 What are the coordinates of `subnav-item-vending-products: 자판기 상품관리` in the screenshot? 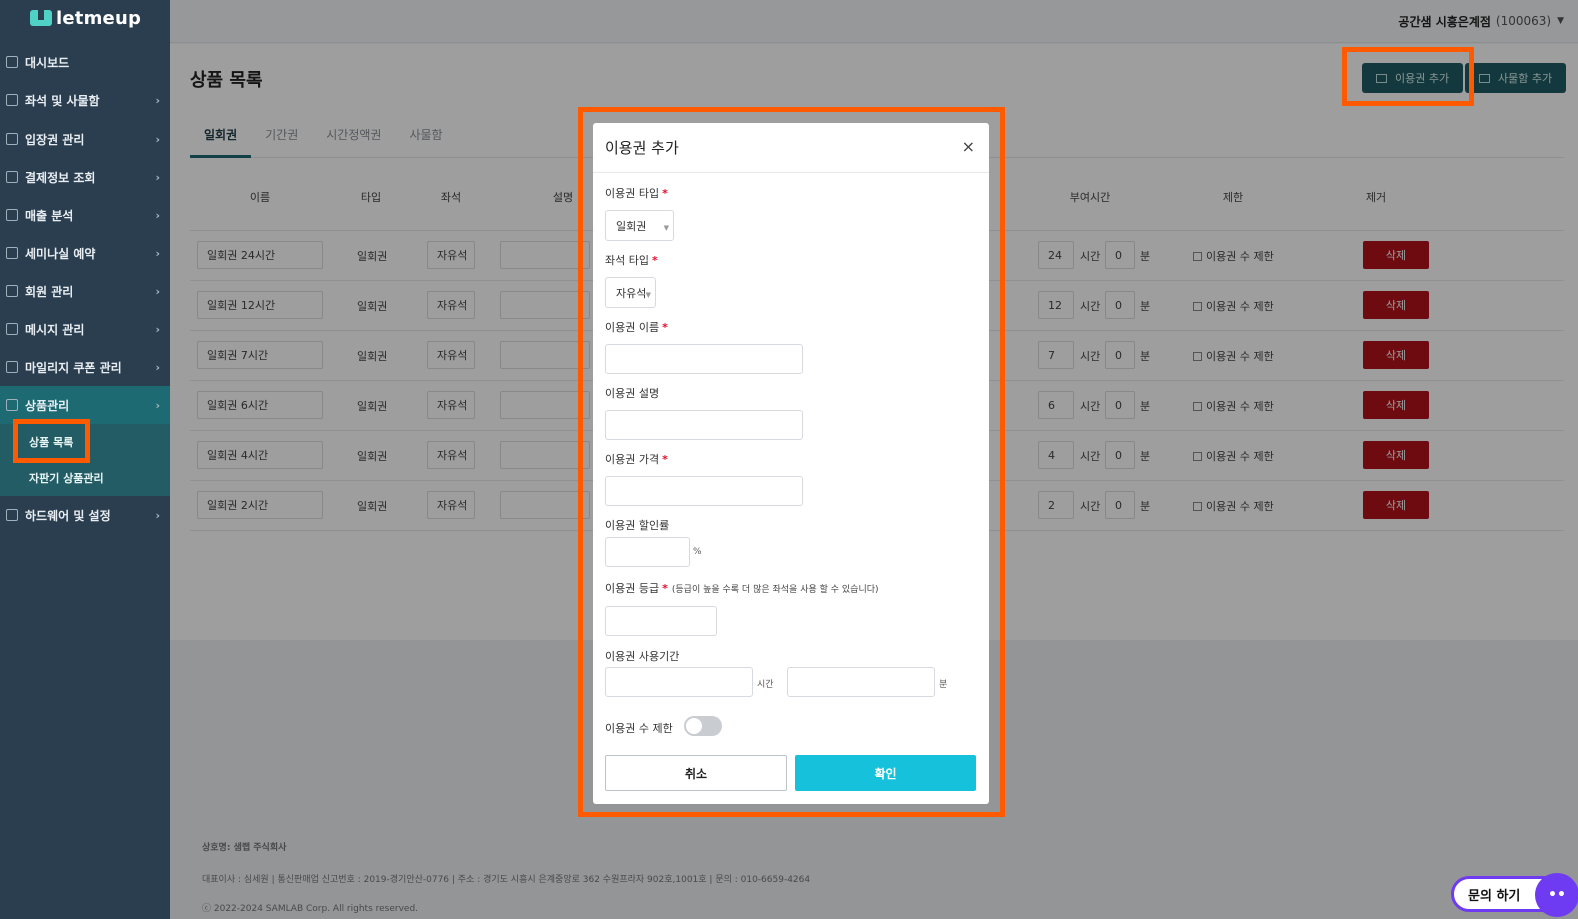 It's located at (85, 478).